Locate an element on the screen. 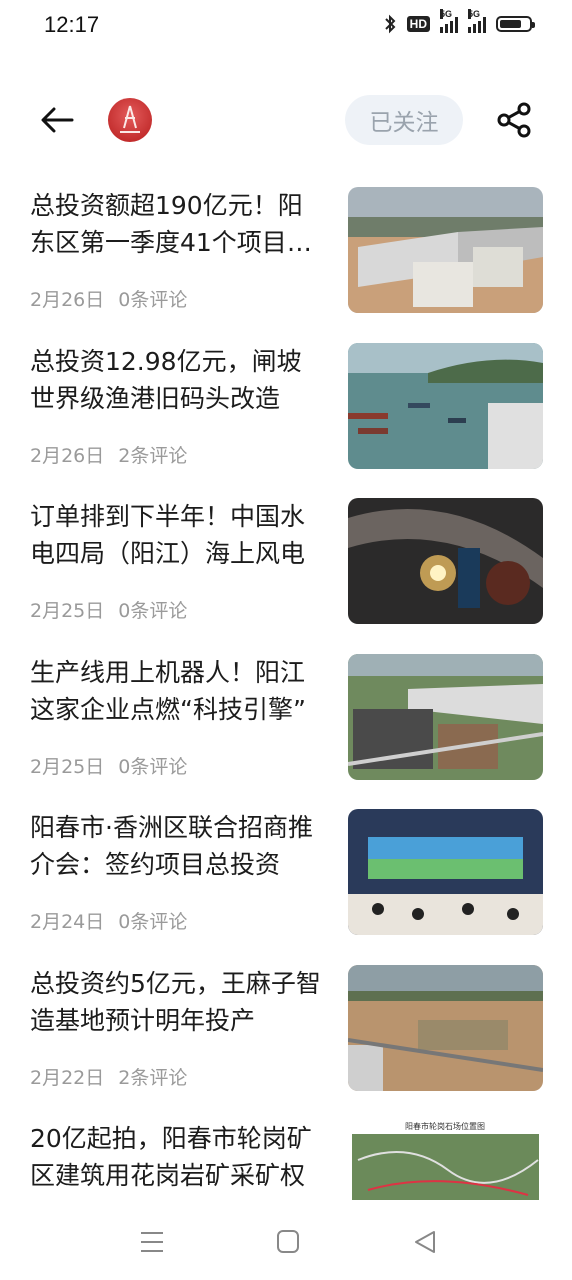 The height and width of the screenshot is (1280, 572). menu-icon is located at coordinates (152, 1242).